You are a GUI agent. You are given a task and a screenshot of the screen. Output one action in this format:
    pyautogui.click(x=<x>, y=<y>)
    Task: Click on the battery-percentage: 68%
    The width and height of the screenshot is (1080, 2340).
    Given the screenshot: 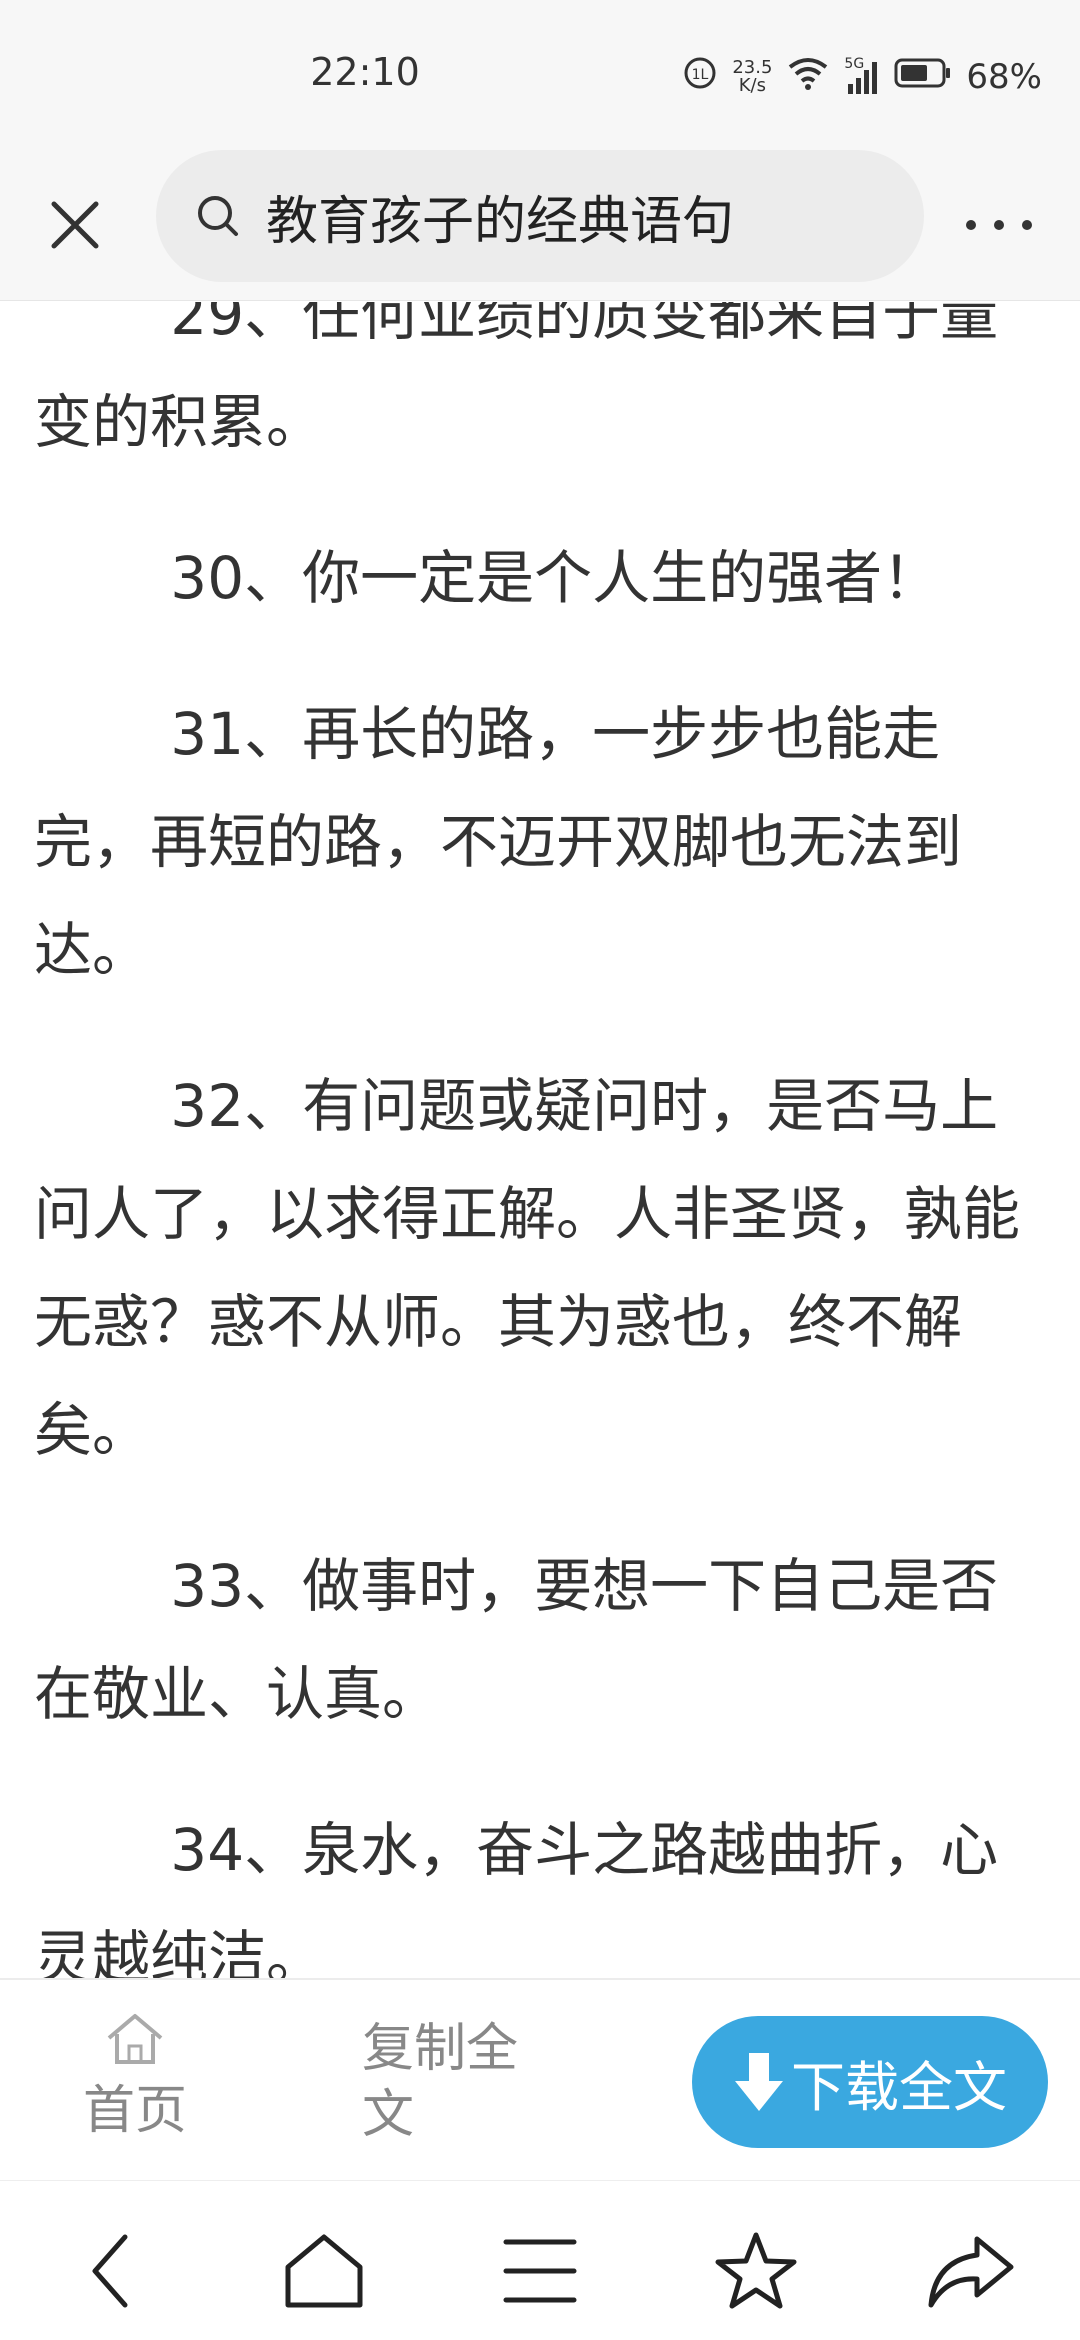 What is the action you would take?
    pyautogui.click(x=1004, y=77)
    